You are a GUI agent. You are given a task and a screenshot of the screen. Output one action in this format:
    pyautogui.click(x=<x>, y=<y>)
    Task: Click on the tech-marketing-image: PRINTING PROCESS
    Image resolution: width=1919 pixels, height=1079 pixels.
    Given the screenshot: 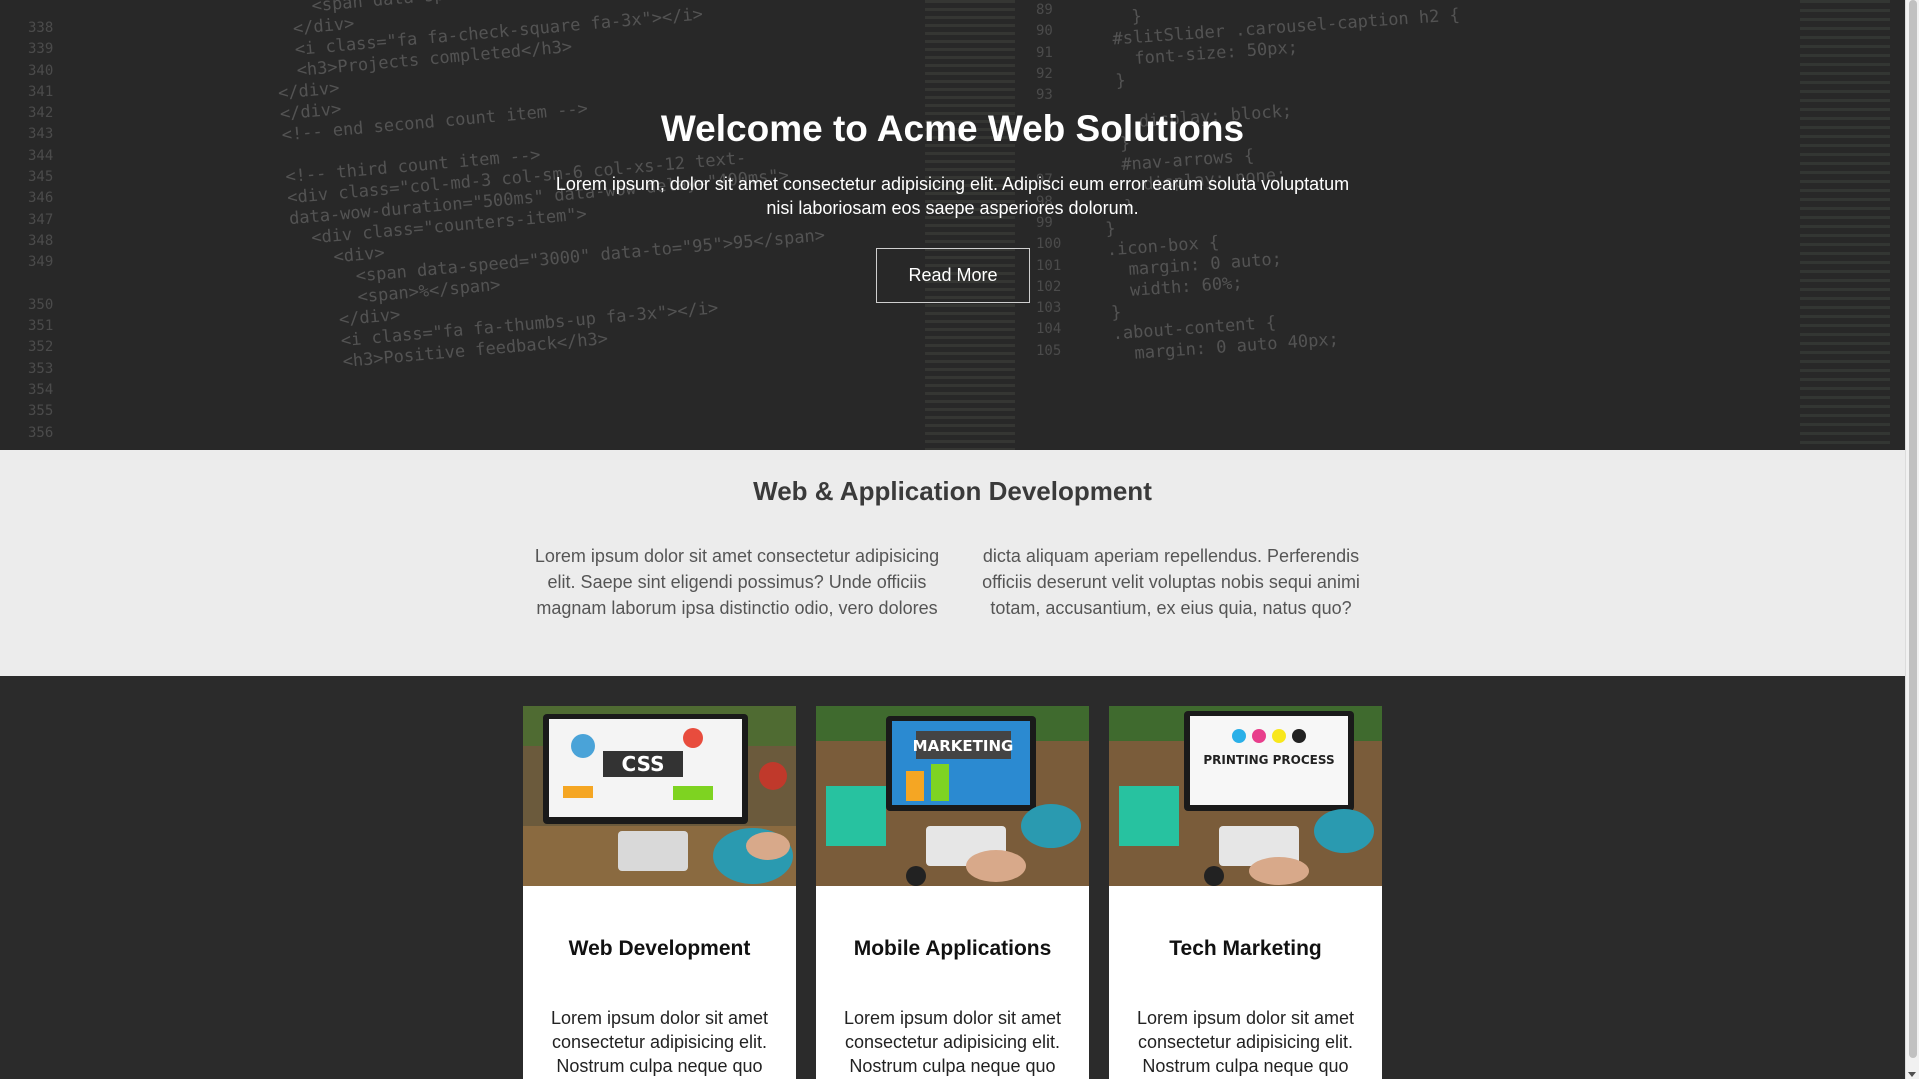 What is the action you would take?
    pyautogui.click(x=1245, y=796)
    